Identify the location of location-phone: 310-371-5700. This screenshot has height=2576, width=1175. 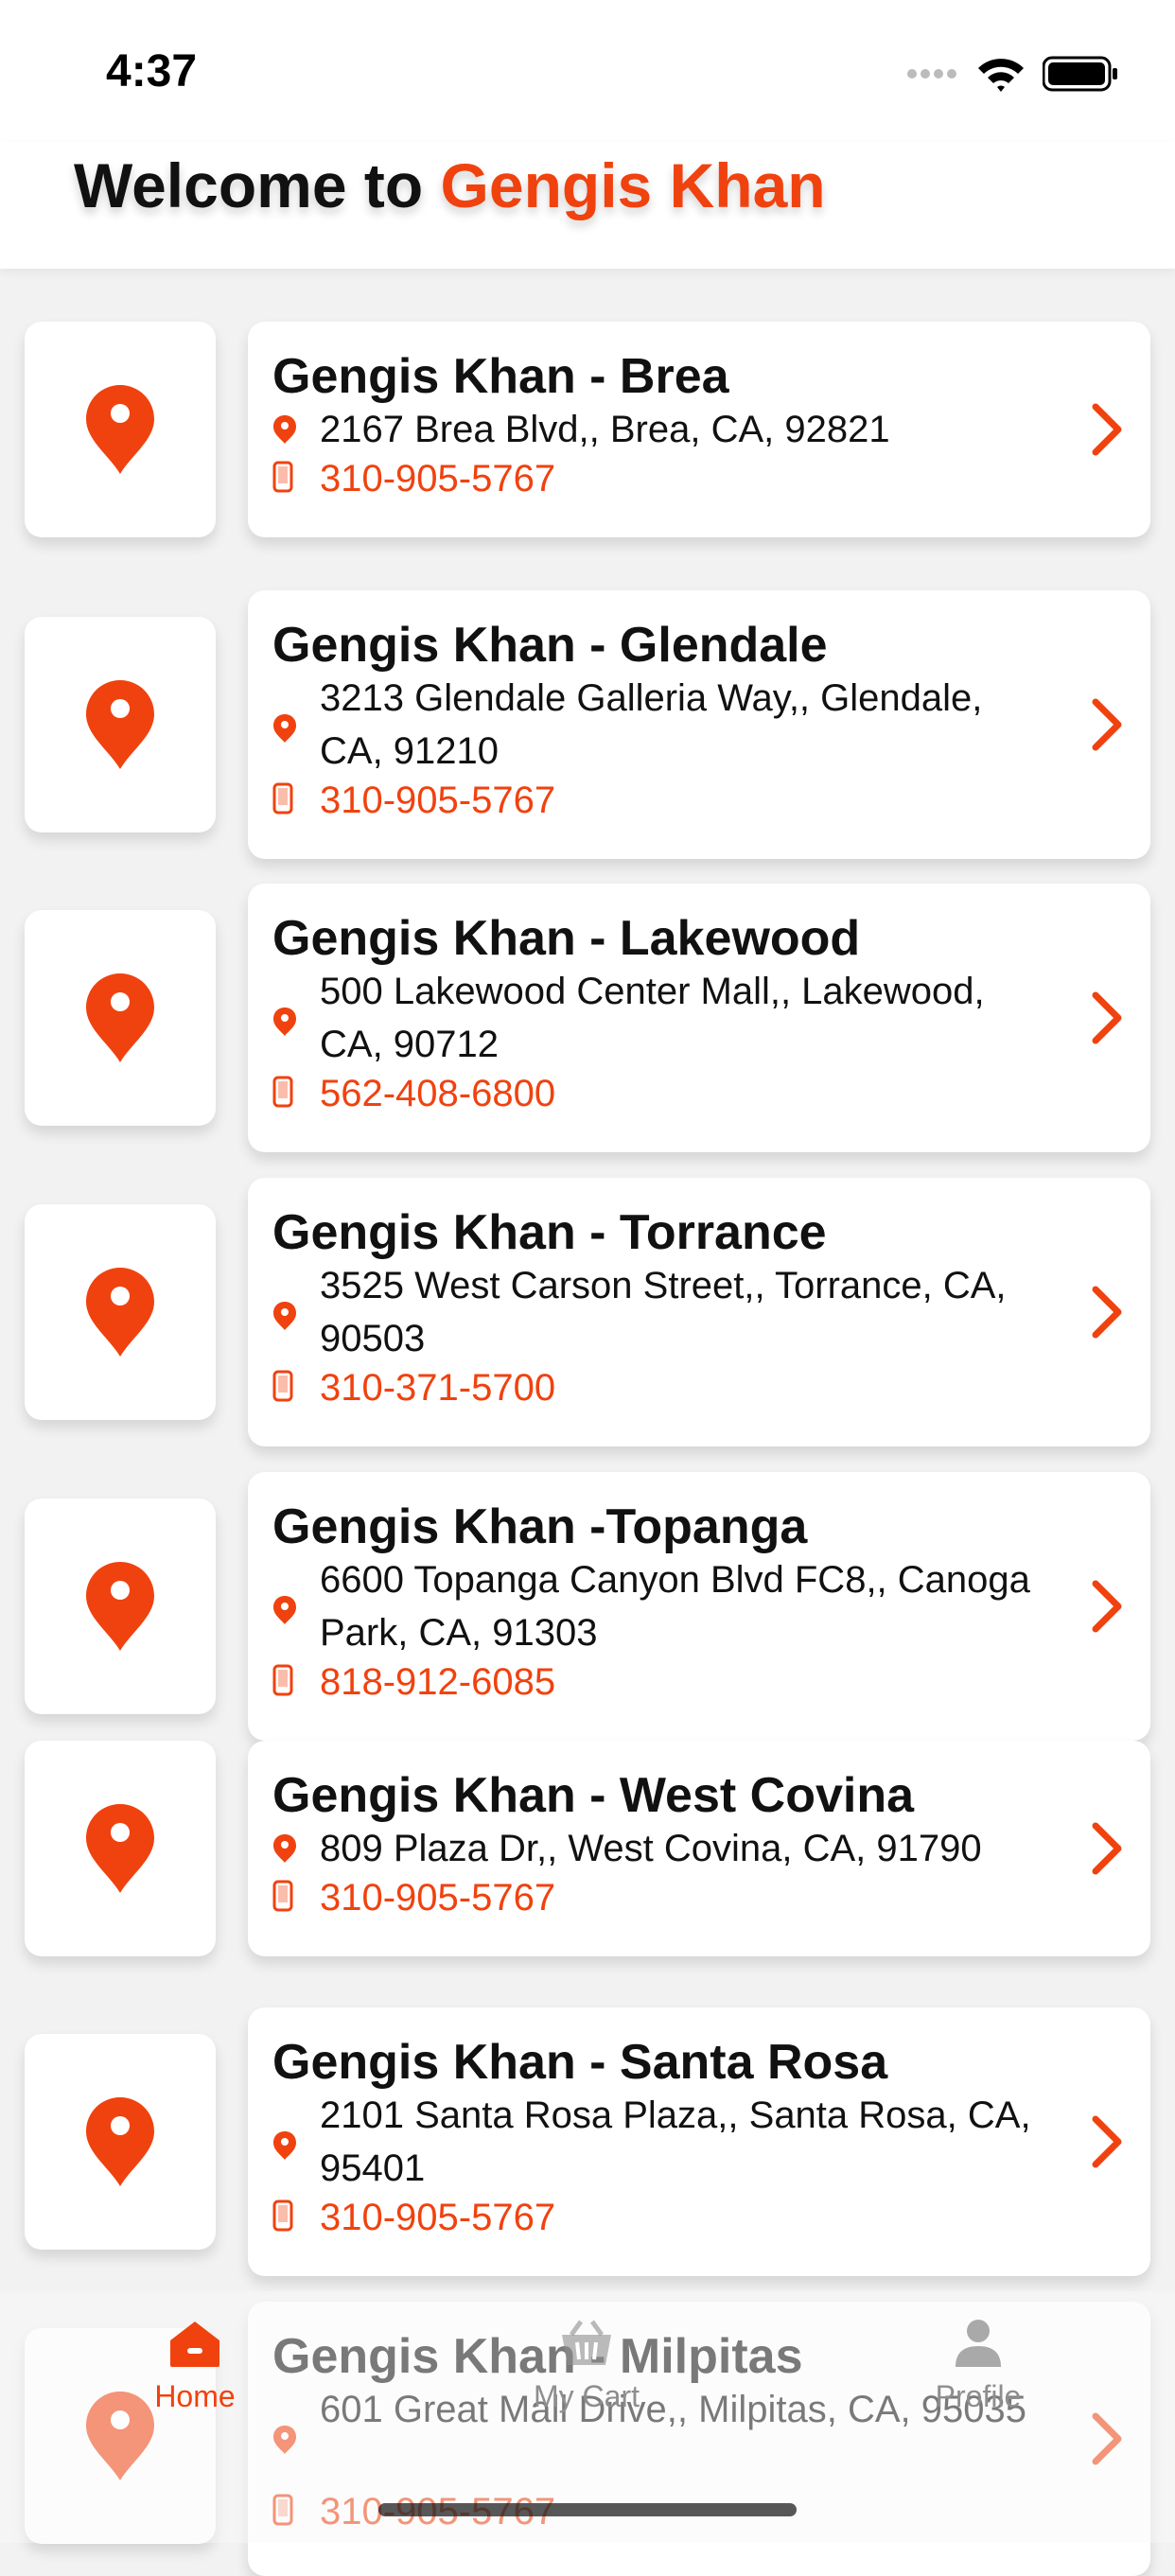
(413, 1389).